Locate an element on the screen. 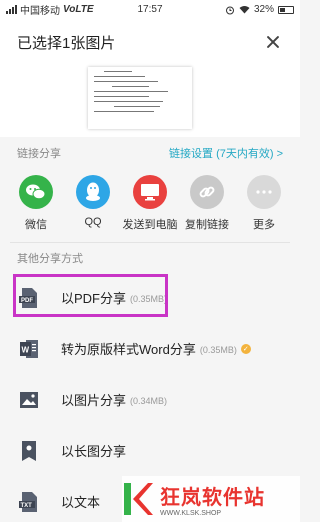  image-icon is located at coordinates (29, 400).